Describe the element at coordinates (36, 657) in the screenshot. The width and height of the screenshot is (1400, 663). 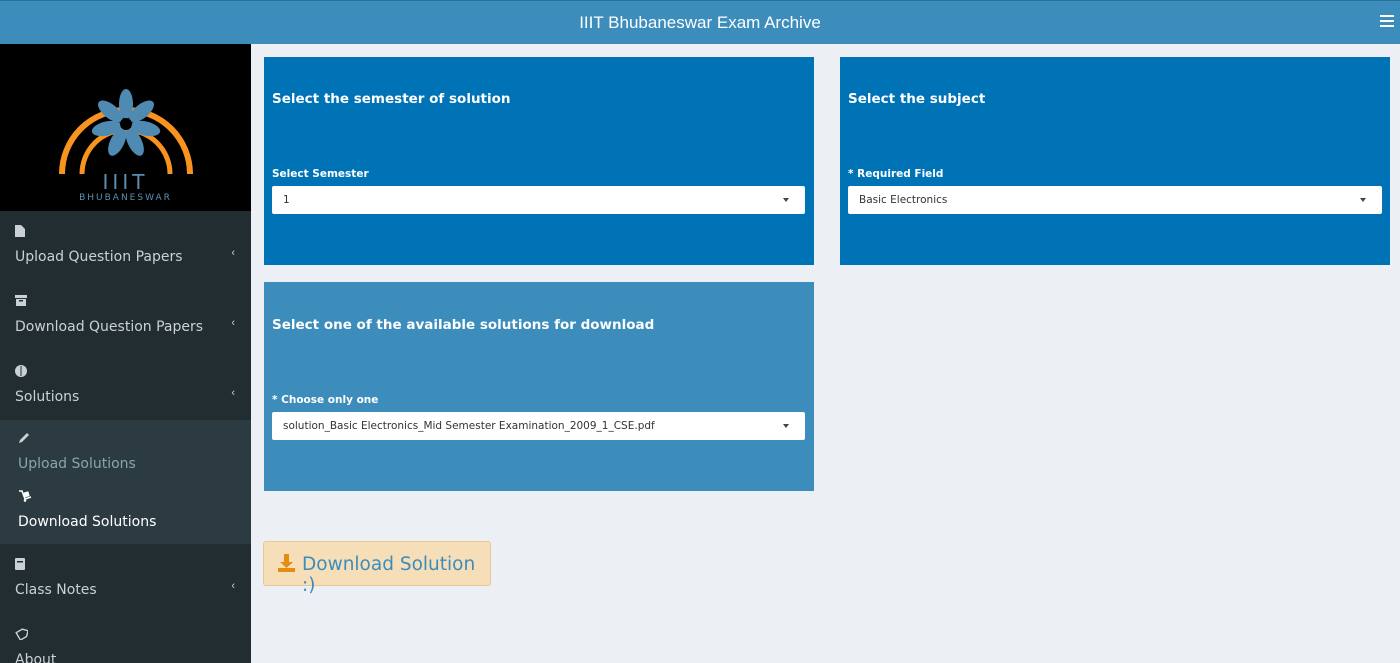
I see `sidebar-item-label: About` at that location.